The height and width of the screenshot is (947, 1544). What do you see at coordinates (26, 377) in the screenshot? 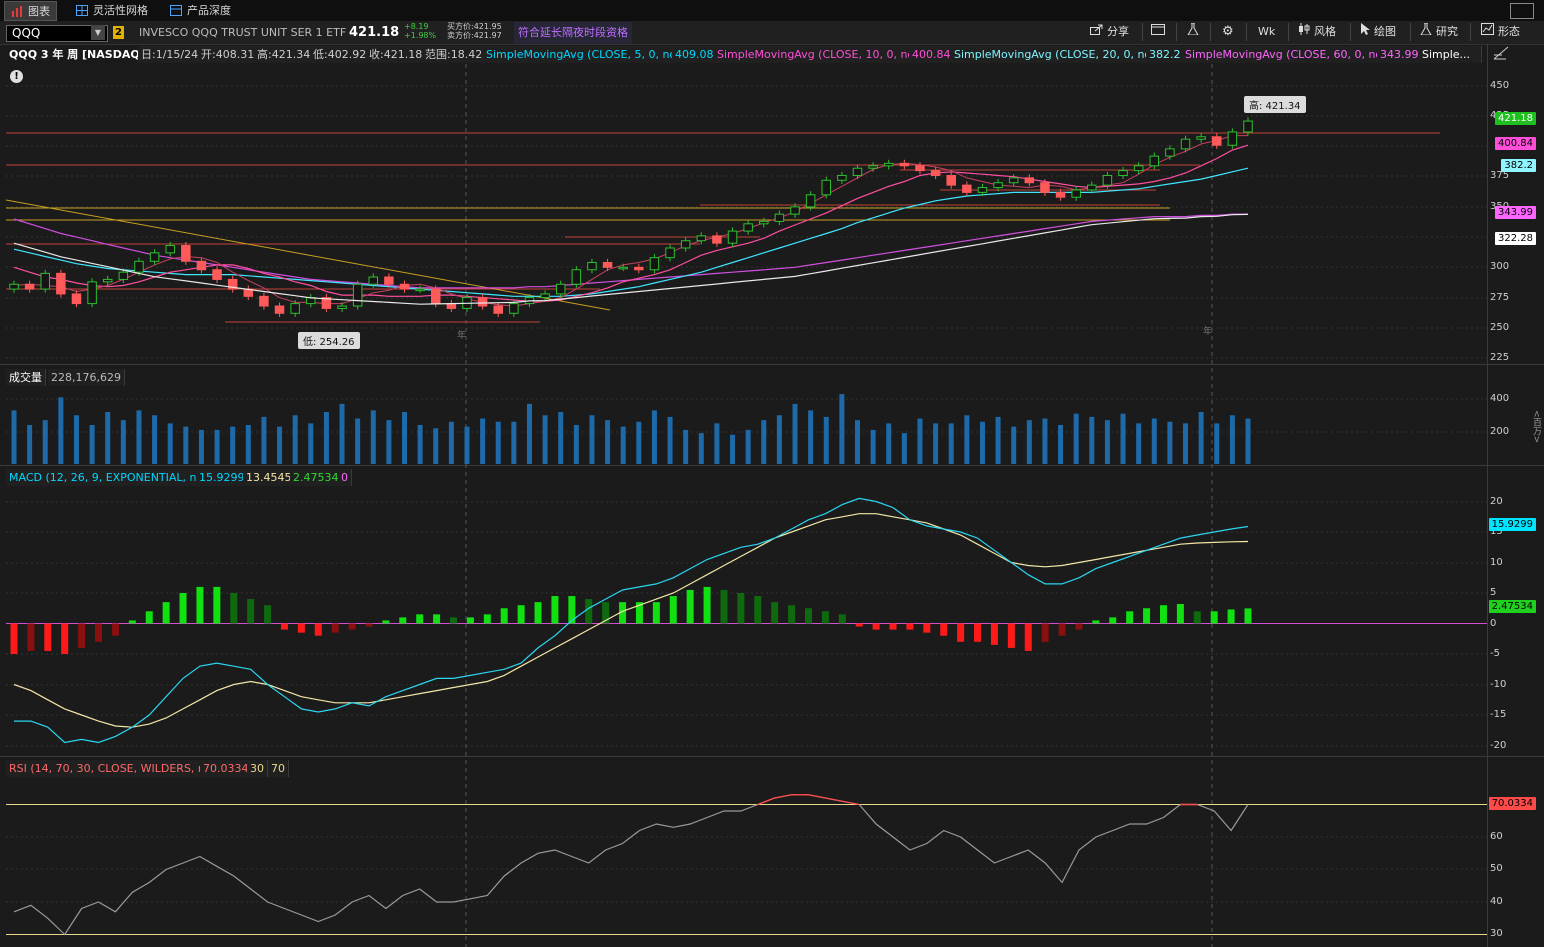
I see `volume-label: 成交量` at bounding box center [26, 377].